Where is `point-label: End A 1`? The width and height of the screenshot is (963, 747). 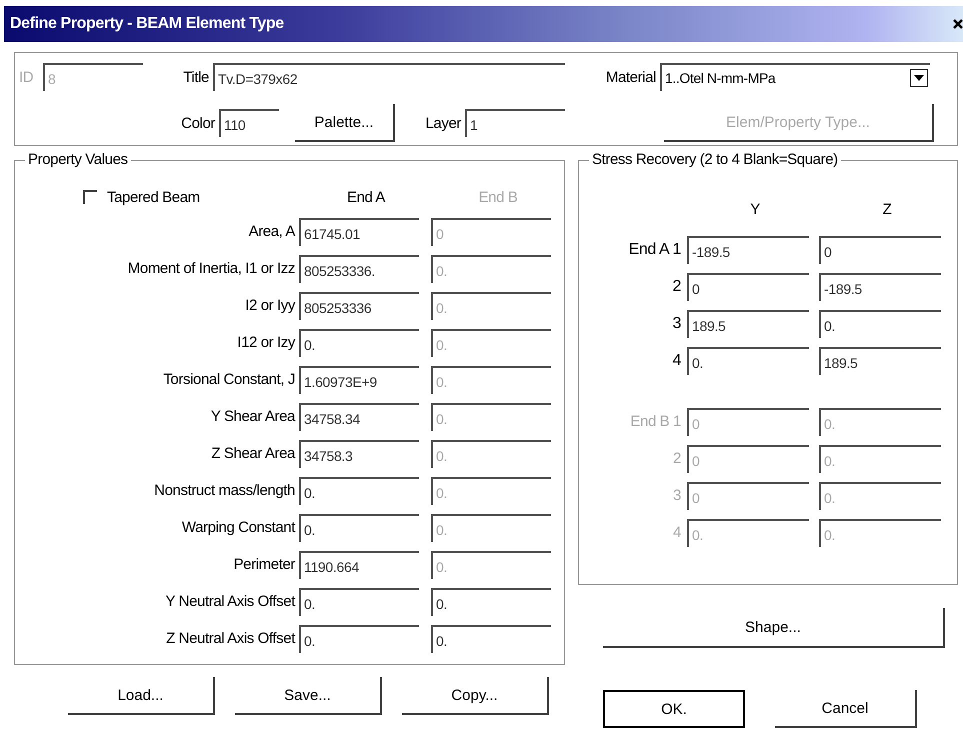
point-label: End A 1 is located at coordinates (655, 249).